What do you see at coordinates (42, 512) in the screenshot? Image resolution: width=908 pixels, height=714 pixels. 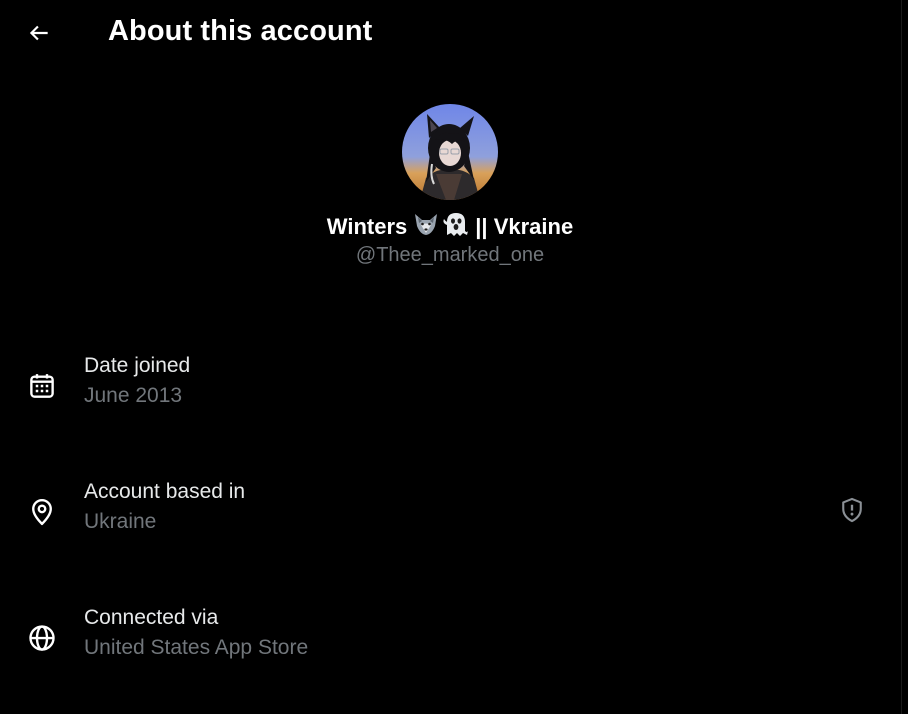 I see `location-pin-icon` at bounding box center [42, 512].